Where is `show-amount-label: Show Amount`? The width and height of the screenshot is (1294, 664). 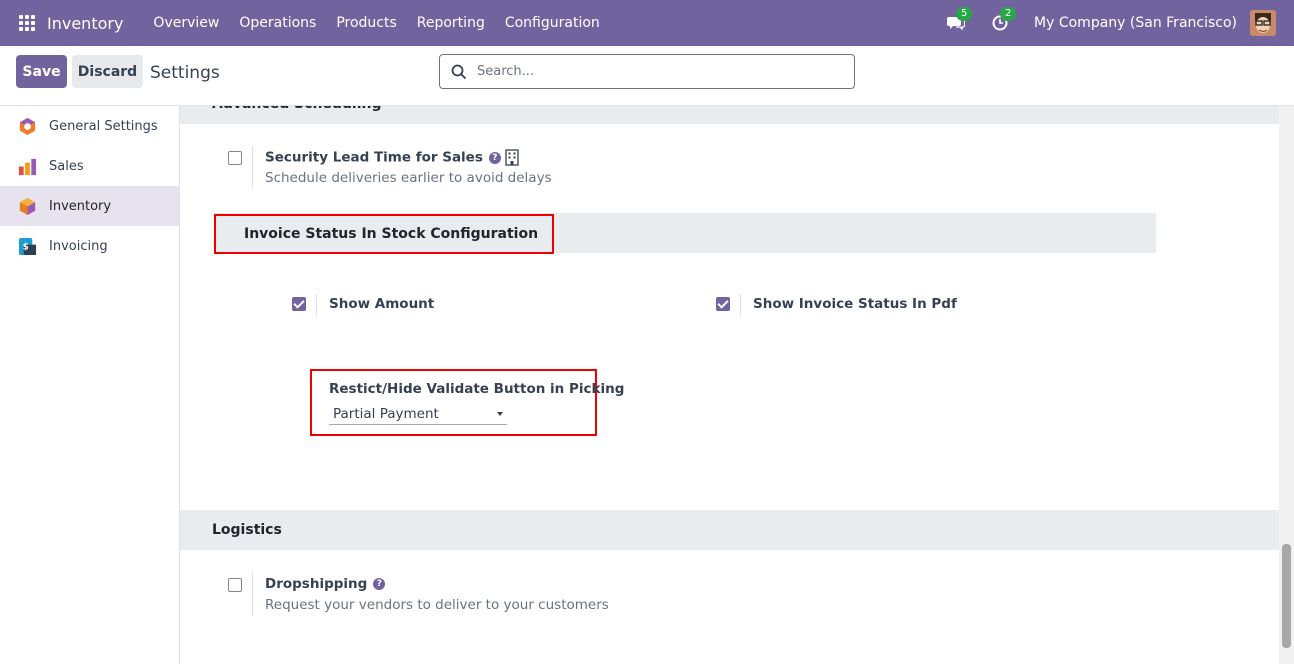 show-amount-label: Show Amount is located at coordinates (382, 304).